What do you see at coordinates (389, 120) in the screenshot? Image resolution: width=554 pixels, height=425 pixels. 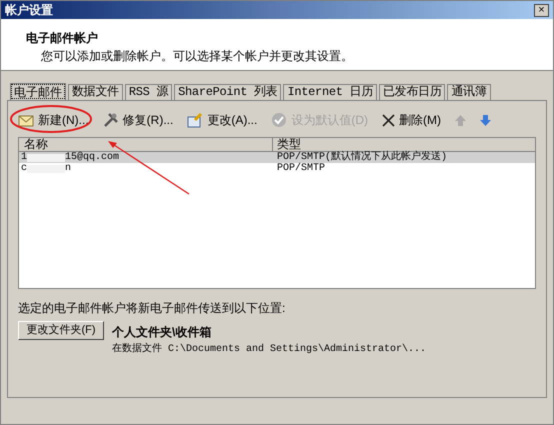 I see `delete-icon` at bounding box center [389, 120].